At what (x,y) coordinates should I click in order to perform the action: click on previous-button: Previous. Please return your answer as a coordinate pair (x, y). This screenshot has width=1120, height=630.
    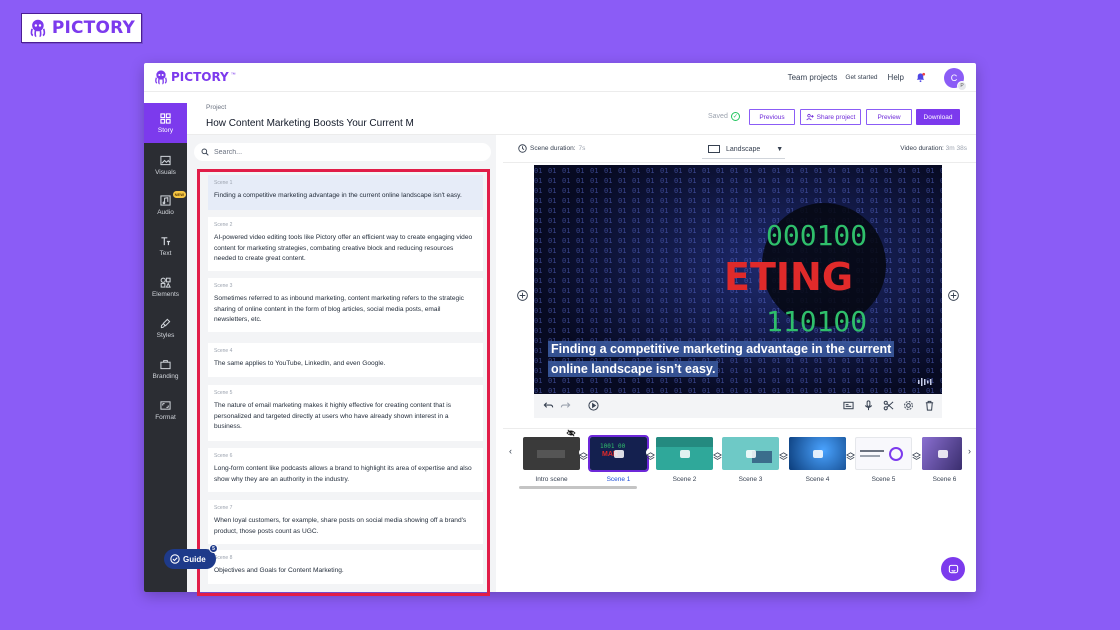
    Looking at the image, I should click on (772, 117).